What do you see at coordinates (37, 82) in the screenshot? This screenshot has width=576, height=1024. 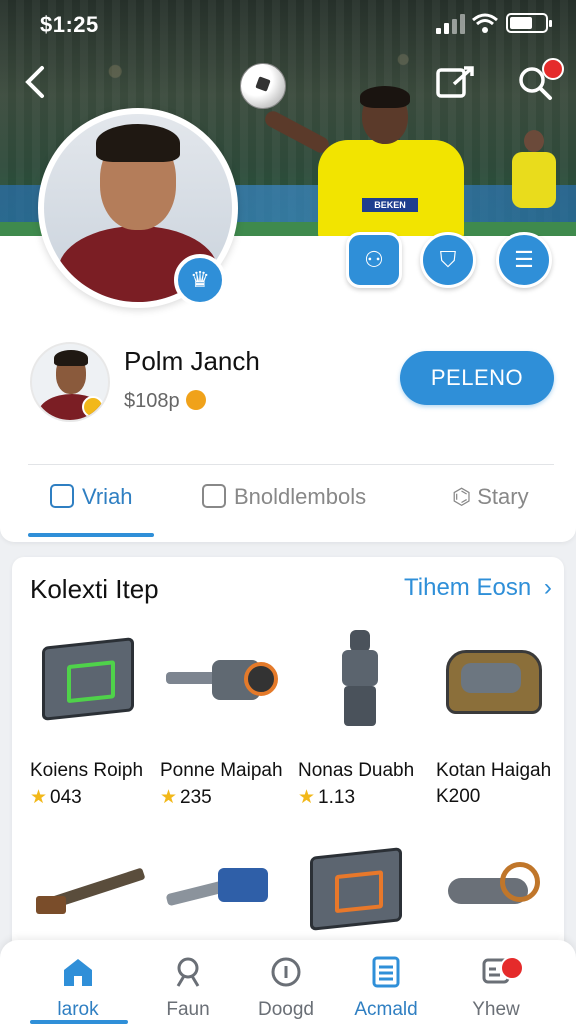 I see `back-icon` at bounding box center [37, 82].